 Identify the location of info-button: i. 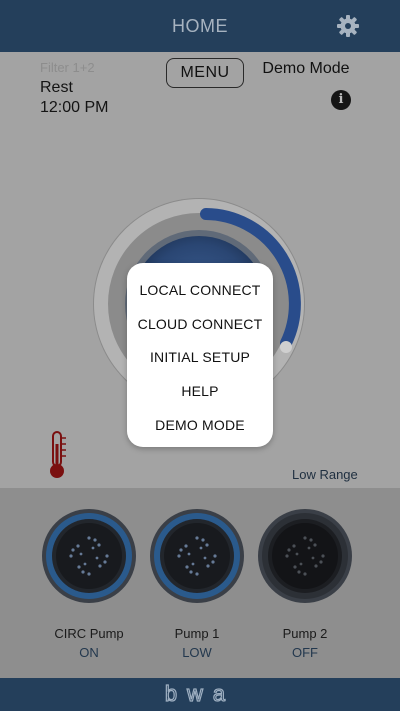
(341, 100).